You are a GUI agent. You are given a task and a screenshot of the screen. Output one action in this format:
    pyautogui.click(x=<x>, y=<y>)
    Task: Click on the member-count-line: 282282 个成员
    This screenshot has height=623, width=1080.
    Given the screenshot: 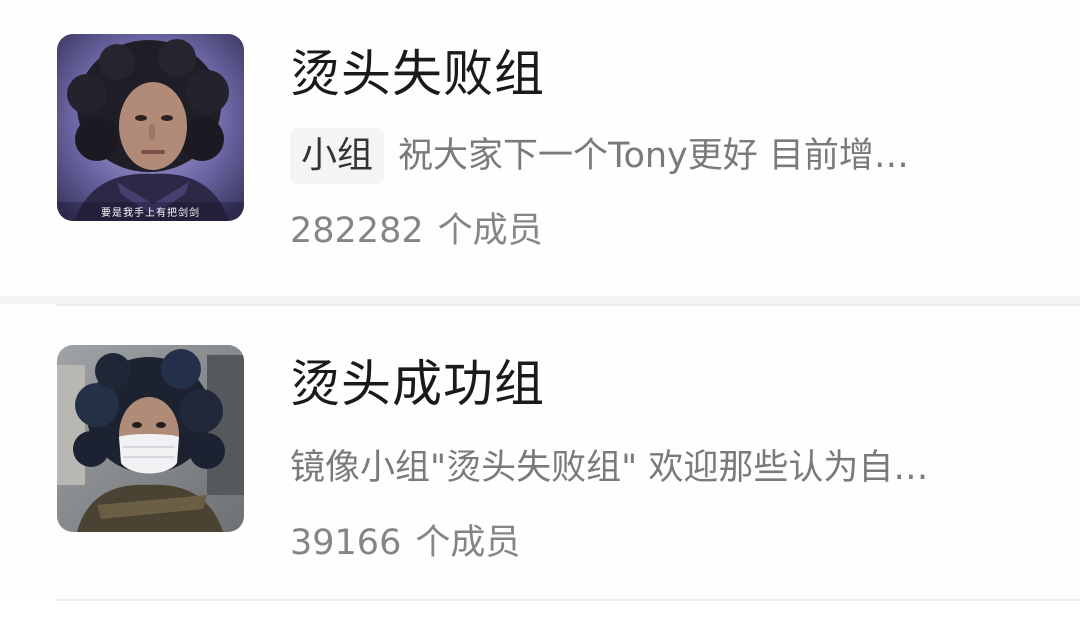 What is the action you would take?
    pyautogui.click(x=416, y=231)
    